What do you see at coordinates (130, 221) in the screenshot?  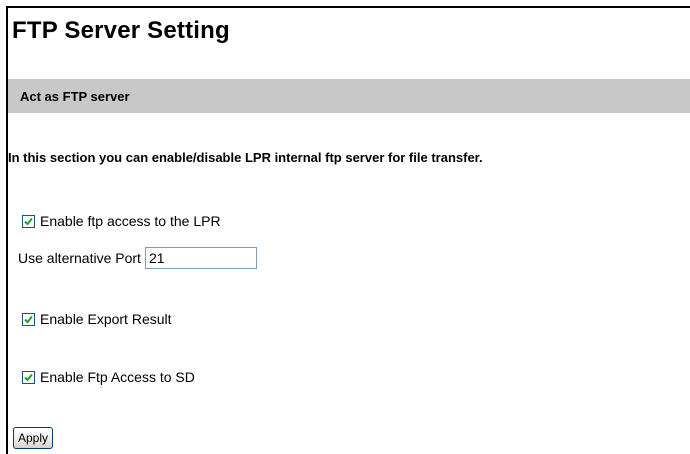 I see `ftp-access-label: Enable ftp access to the LPR` at bounding box center [130, 221].